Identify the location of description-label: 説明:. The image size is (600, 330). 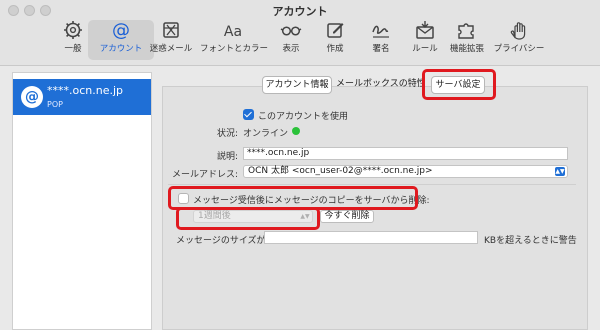
(227, 157).